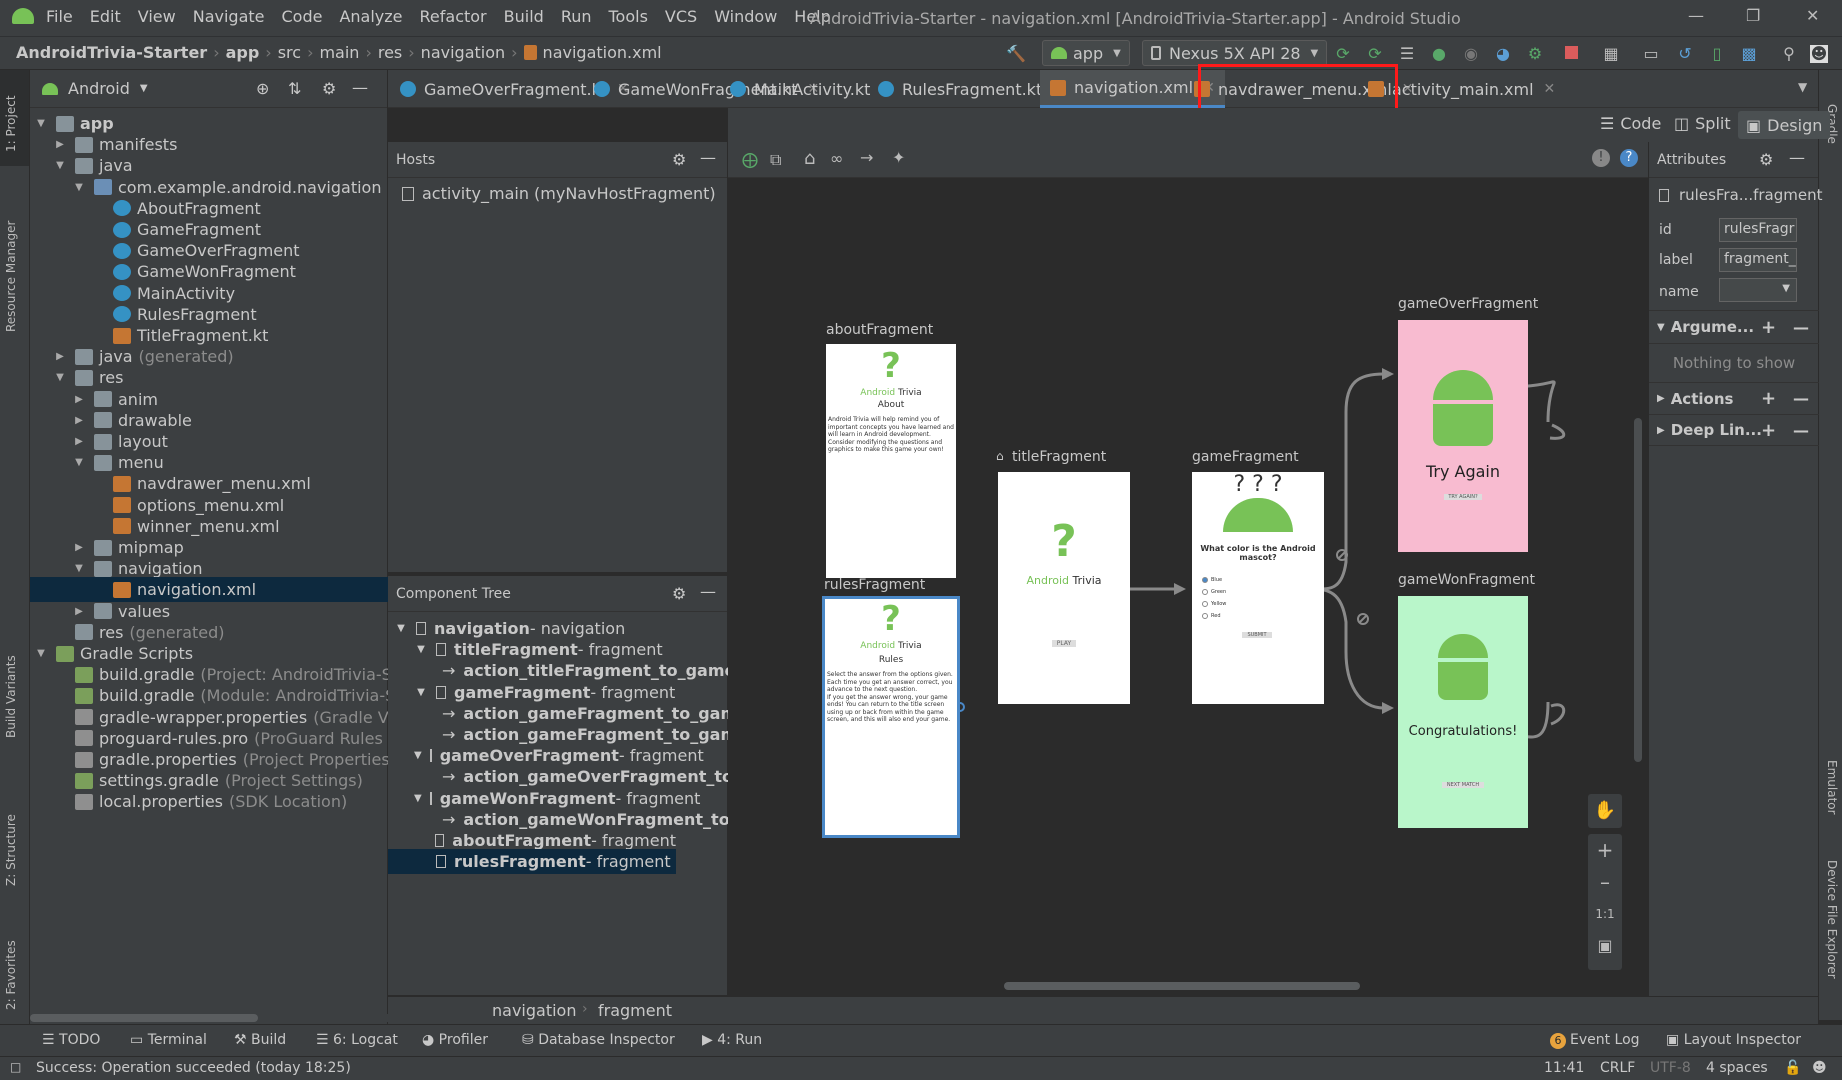  I want to click on database-inspector-tool: ⛁ Database Inspector, so click(598, 1040).